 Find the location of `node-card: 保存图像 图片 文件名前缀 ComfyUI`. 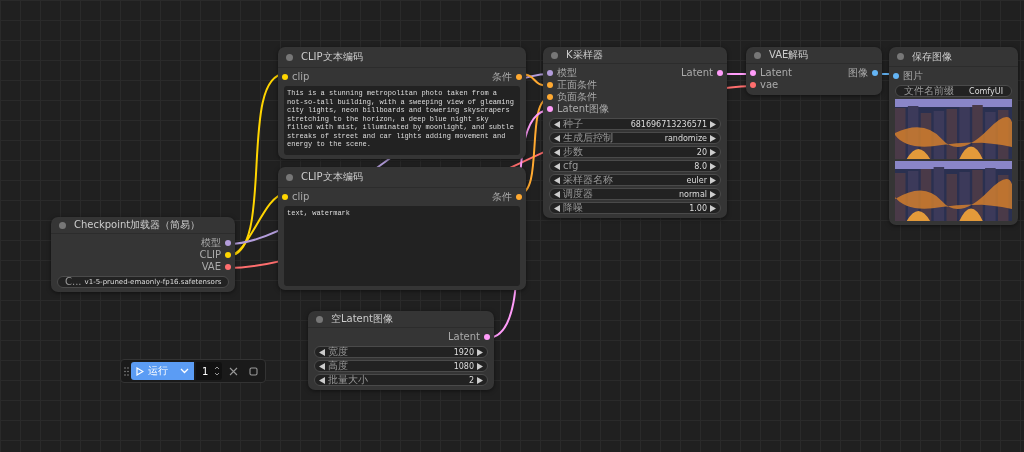

node-card: 保存图像 图片 文件名前缀 ComfyUI is located at coordinates (953, 136).